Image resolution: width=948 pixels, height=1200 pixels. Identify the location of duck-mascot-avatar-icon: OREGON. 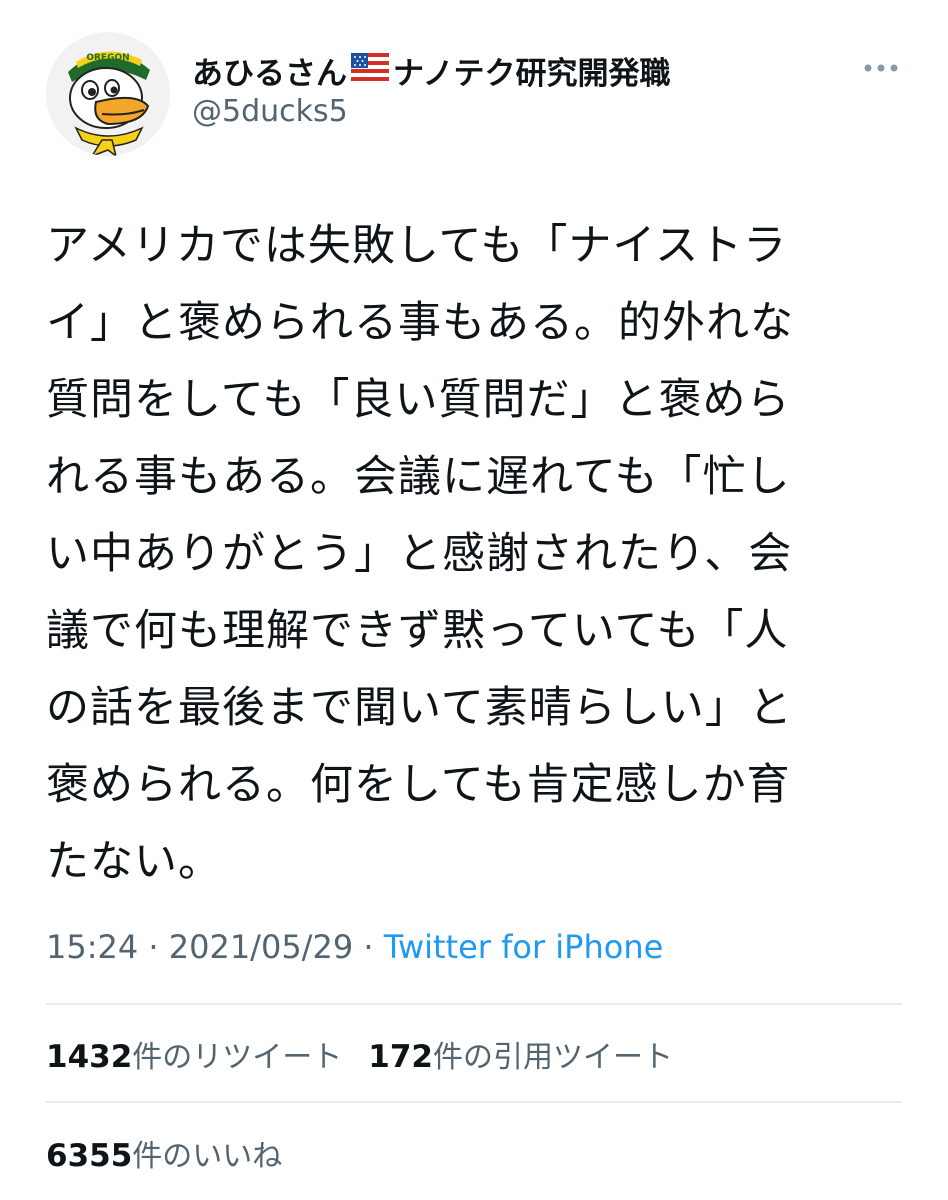
(108, 94).